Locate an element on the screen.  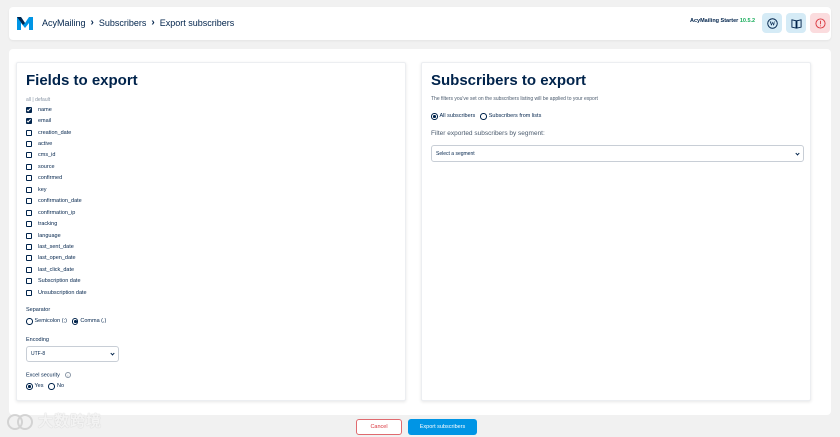
field-label: creation_date is located at coordinates (55, 132).